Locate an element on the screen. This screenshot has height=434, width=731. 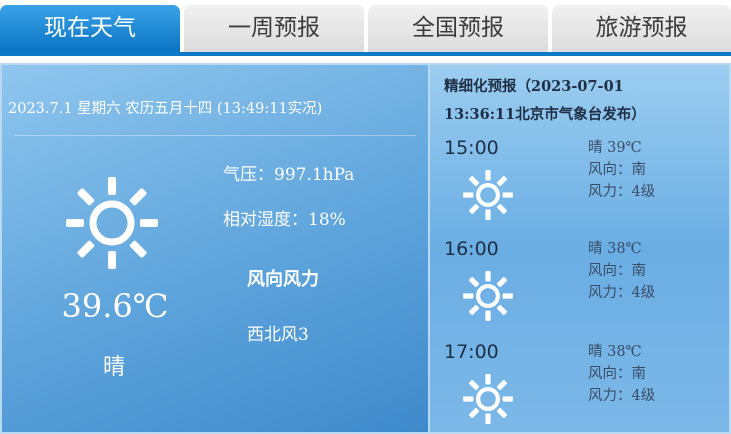
date-line: 2023.7.1 星期六 农历五月十四 (13:49:11实况) is located at coordinates (165, 109).